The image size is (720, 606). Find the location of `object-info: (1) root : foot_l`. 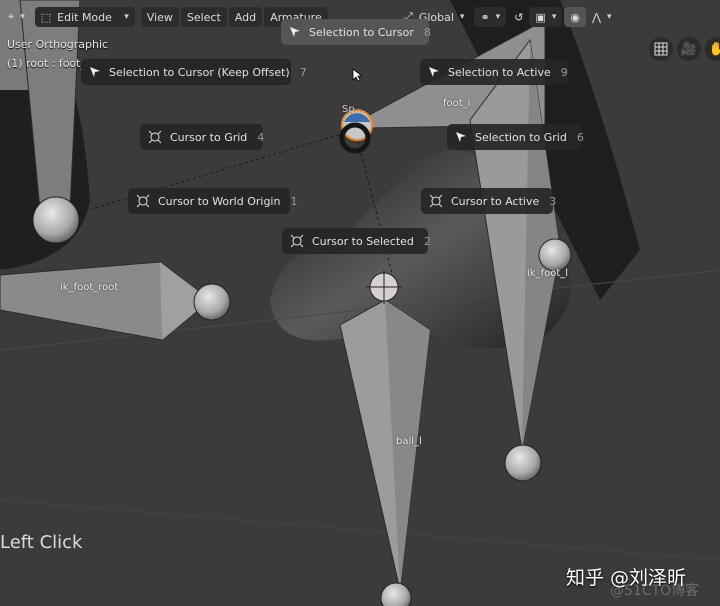

object-info: (1) root : foot_l is located at coordinates (48, 63).